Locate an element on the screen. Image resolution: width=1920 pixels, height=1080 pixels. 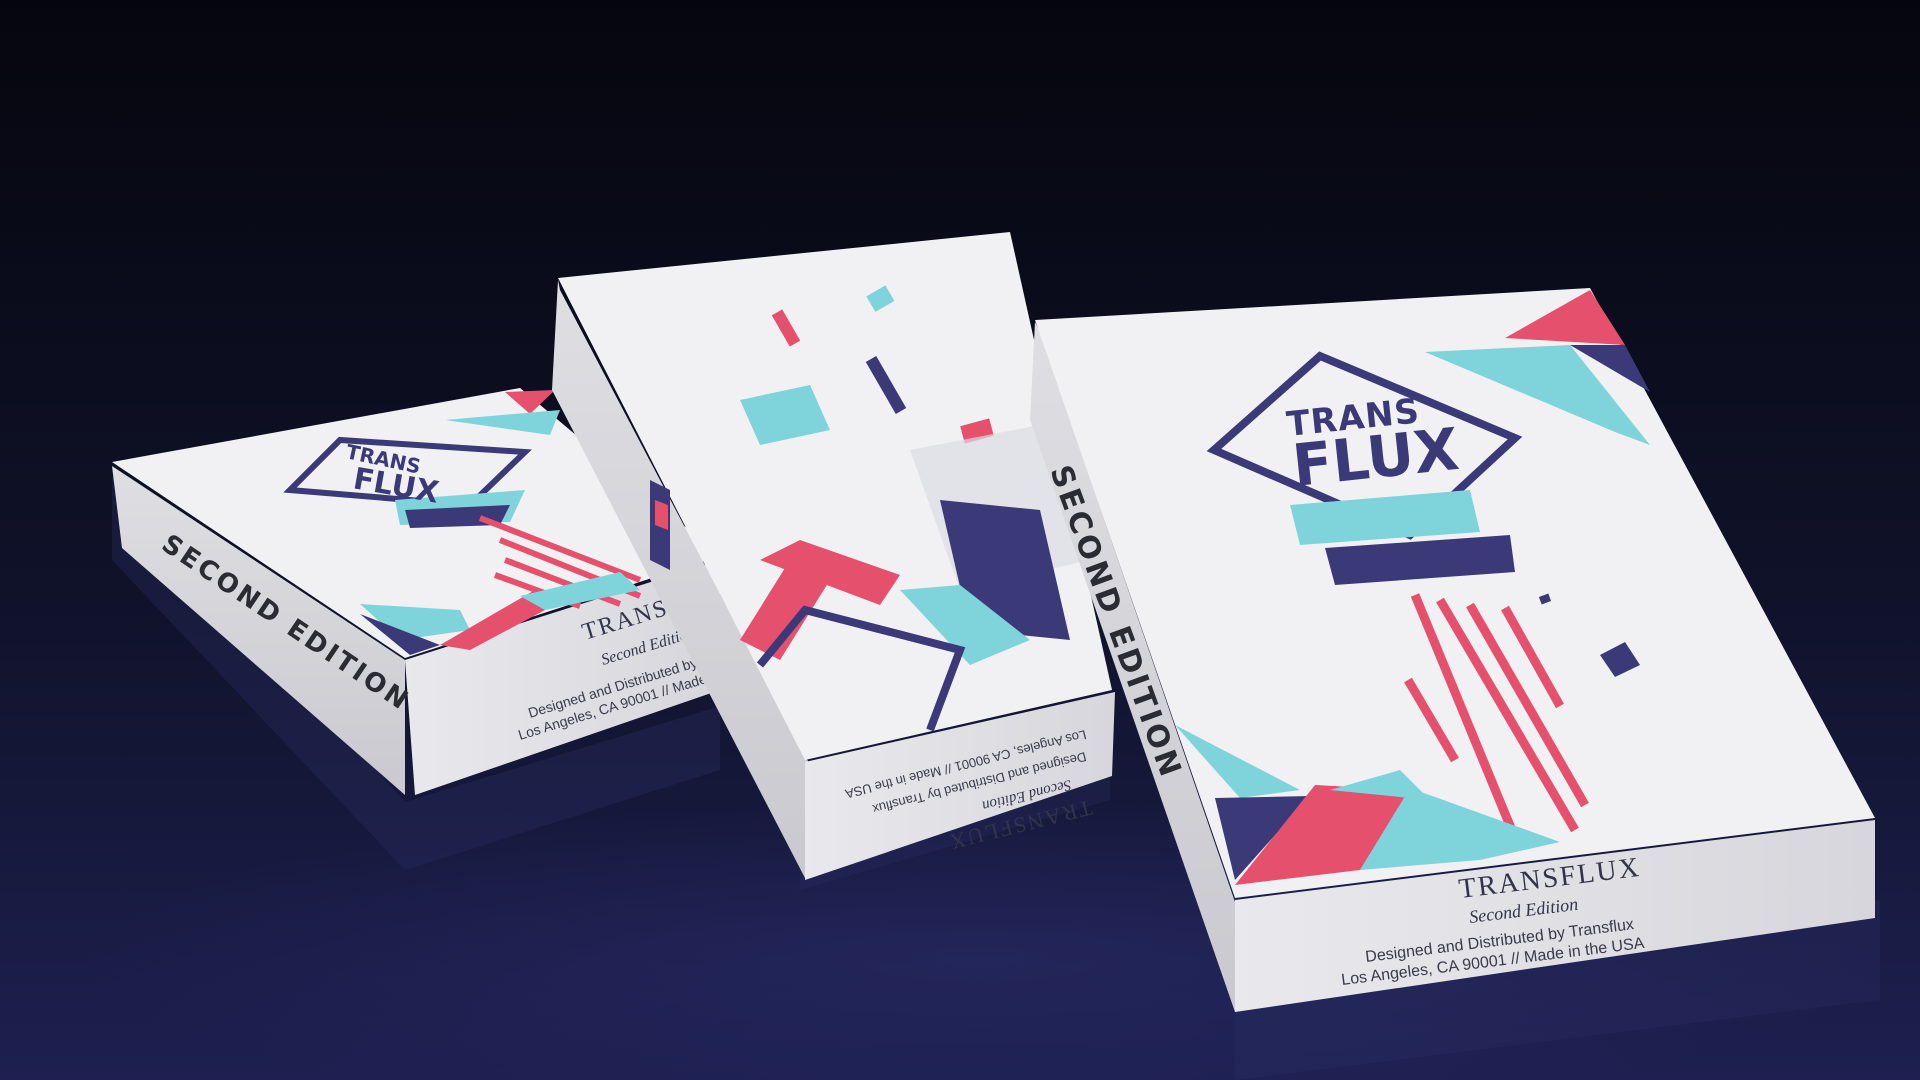
box-middle-side-mark-coral is located at coordinates (661, 515).